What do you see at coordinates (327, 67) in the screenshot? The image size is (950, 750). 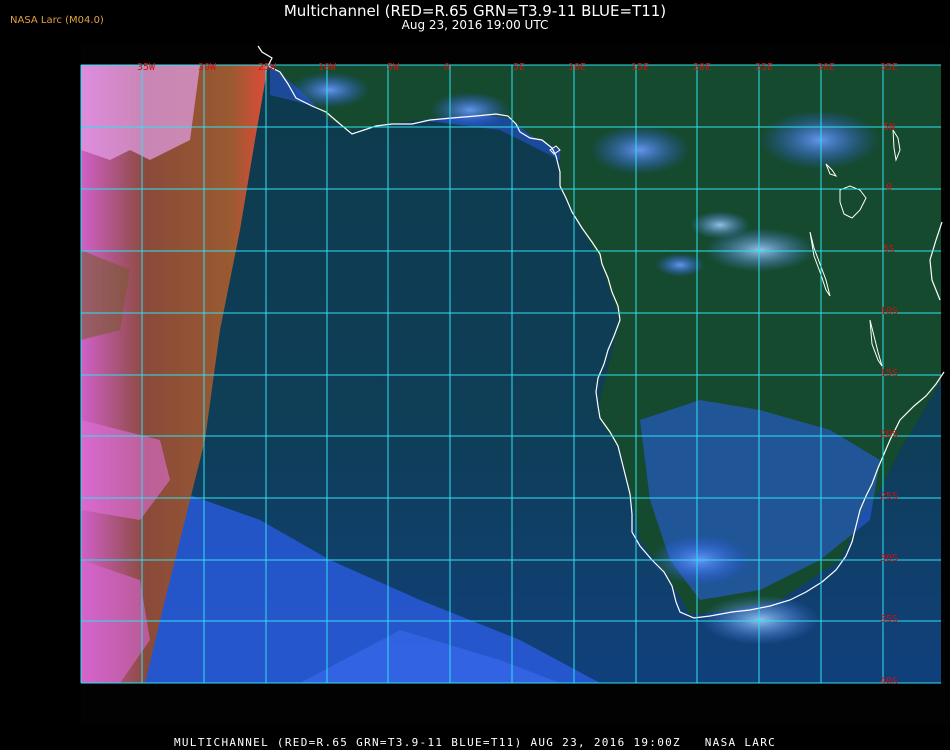 I see `longitude-label: 10W` at bounding box center [327, 67].